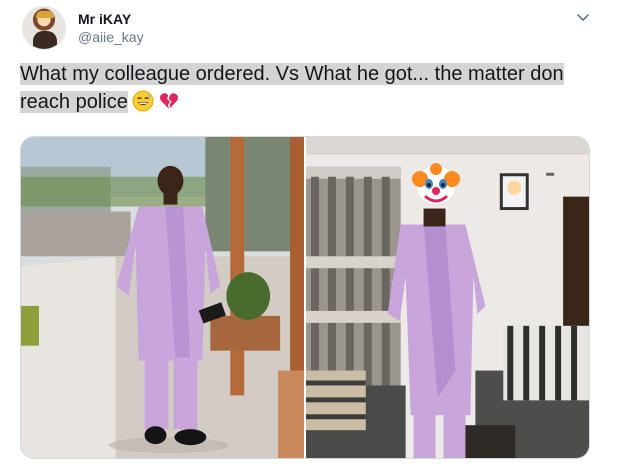  What do you see at coordinates (583, 17) in the screenshot?
I see `chevron-down-icon` at bounding box center [583, 17].